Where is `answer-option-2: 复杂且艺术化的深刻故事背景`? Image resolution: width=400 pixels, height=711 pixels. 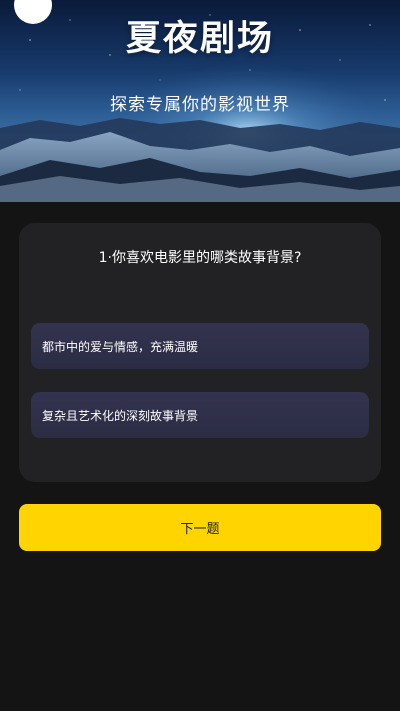 answer-option-2: 复杂且艺术化的深刻故事背景 is located at coordinates (200, 415).